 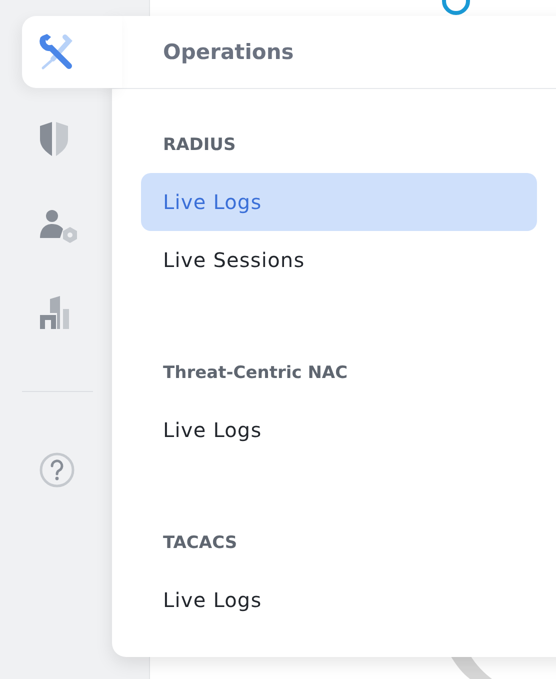 I want to click on shield-icon, so click(x=54, y=139).